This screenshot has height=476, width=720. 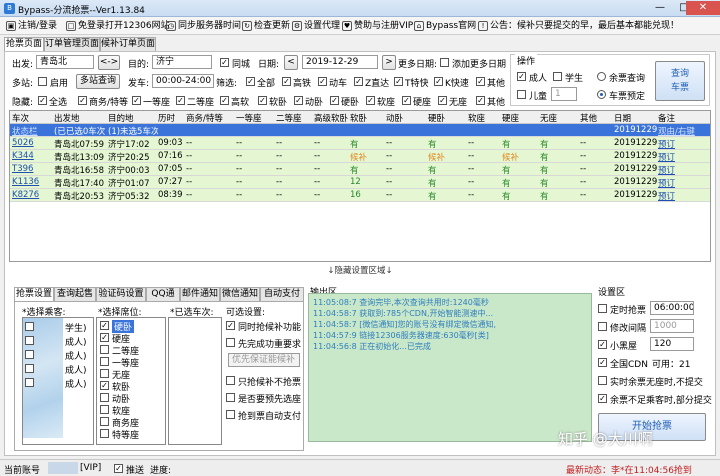 I want to click on selected-trains-list, so click(x=195, y=381).